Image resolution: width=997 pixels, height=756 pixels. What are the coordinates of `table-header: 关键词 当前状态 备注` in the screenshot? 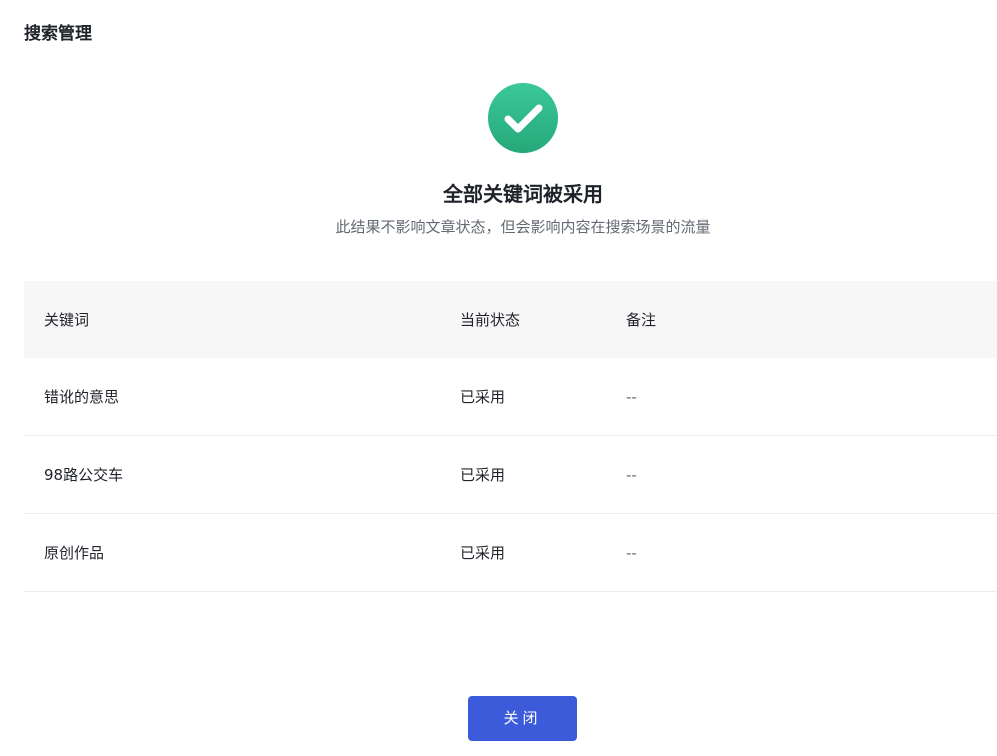 It's located at (510, 319).